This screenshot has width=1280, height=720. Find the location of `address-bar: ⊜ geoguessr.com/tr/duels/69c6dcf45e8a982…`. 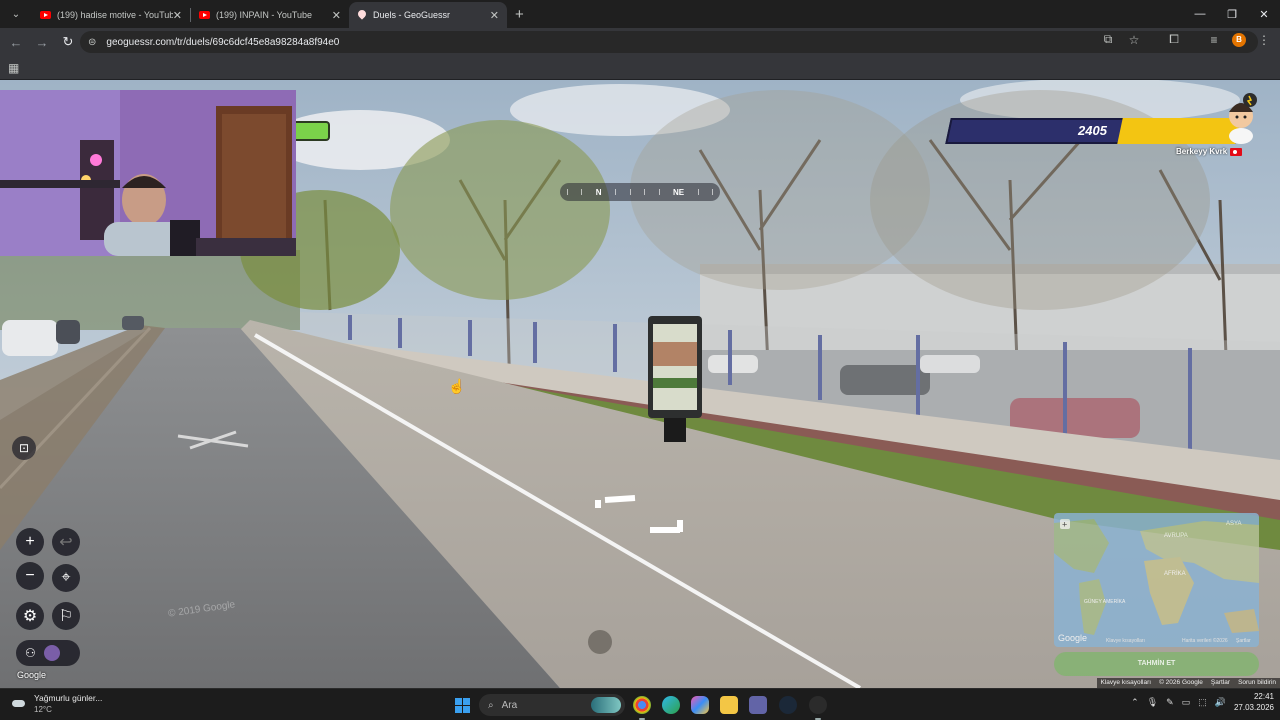

address-bar: ⊜ geoguessr.com/tr/duels/69c6dcf45e8a982… is located at coordinates (669, 42).